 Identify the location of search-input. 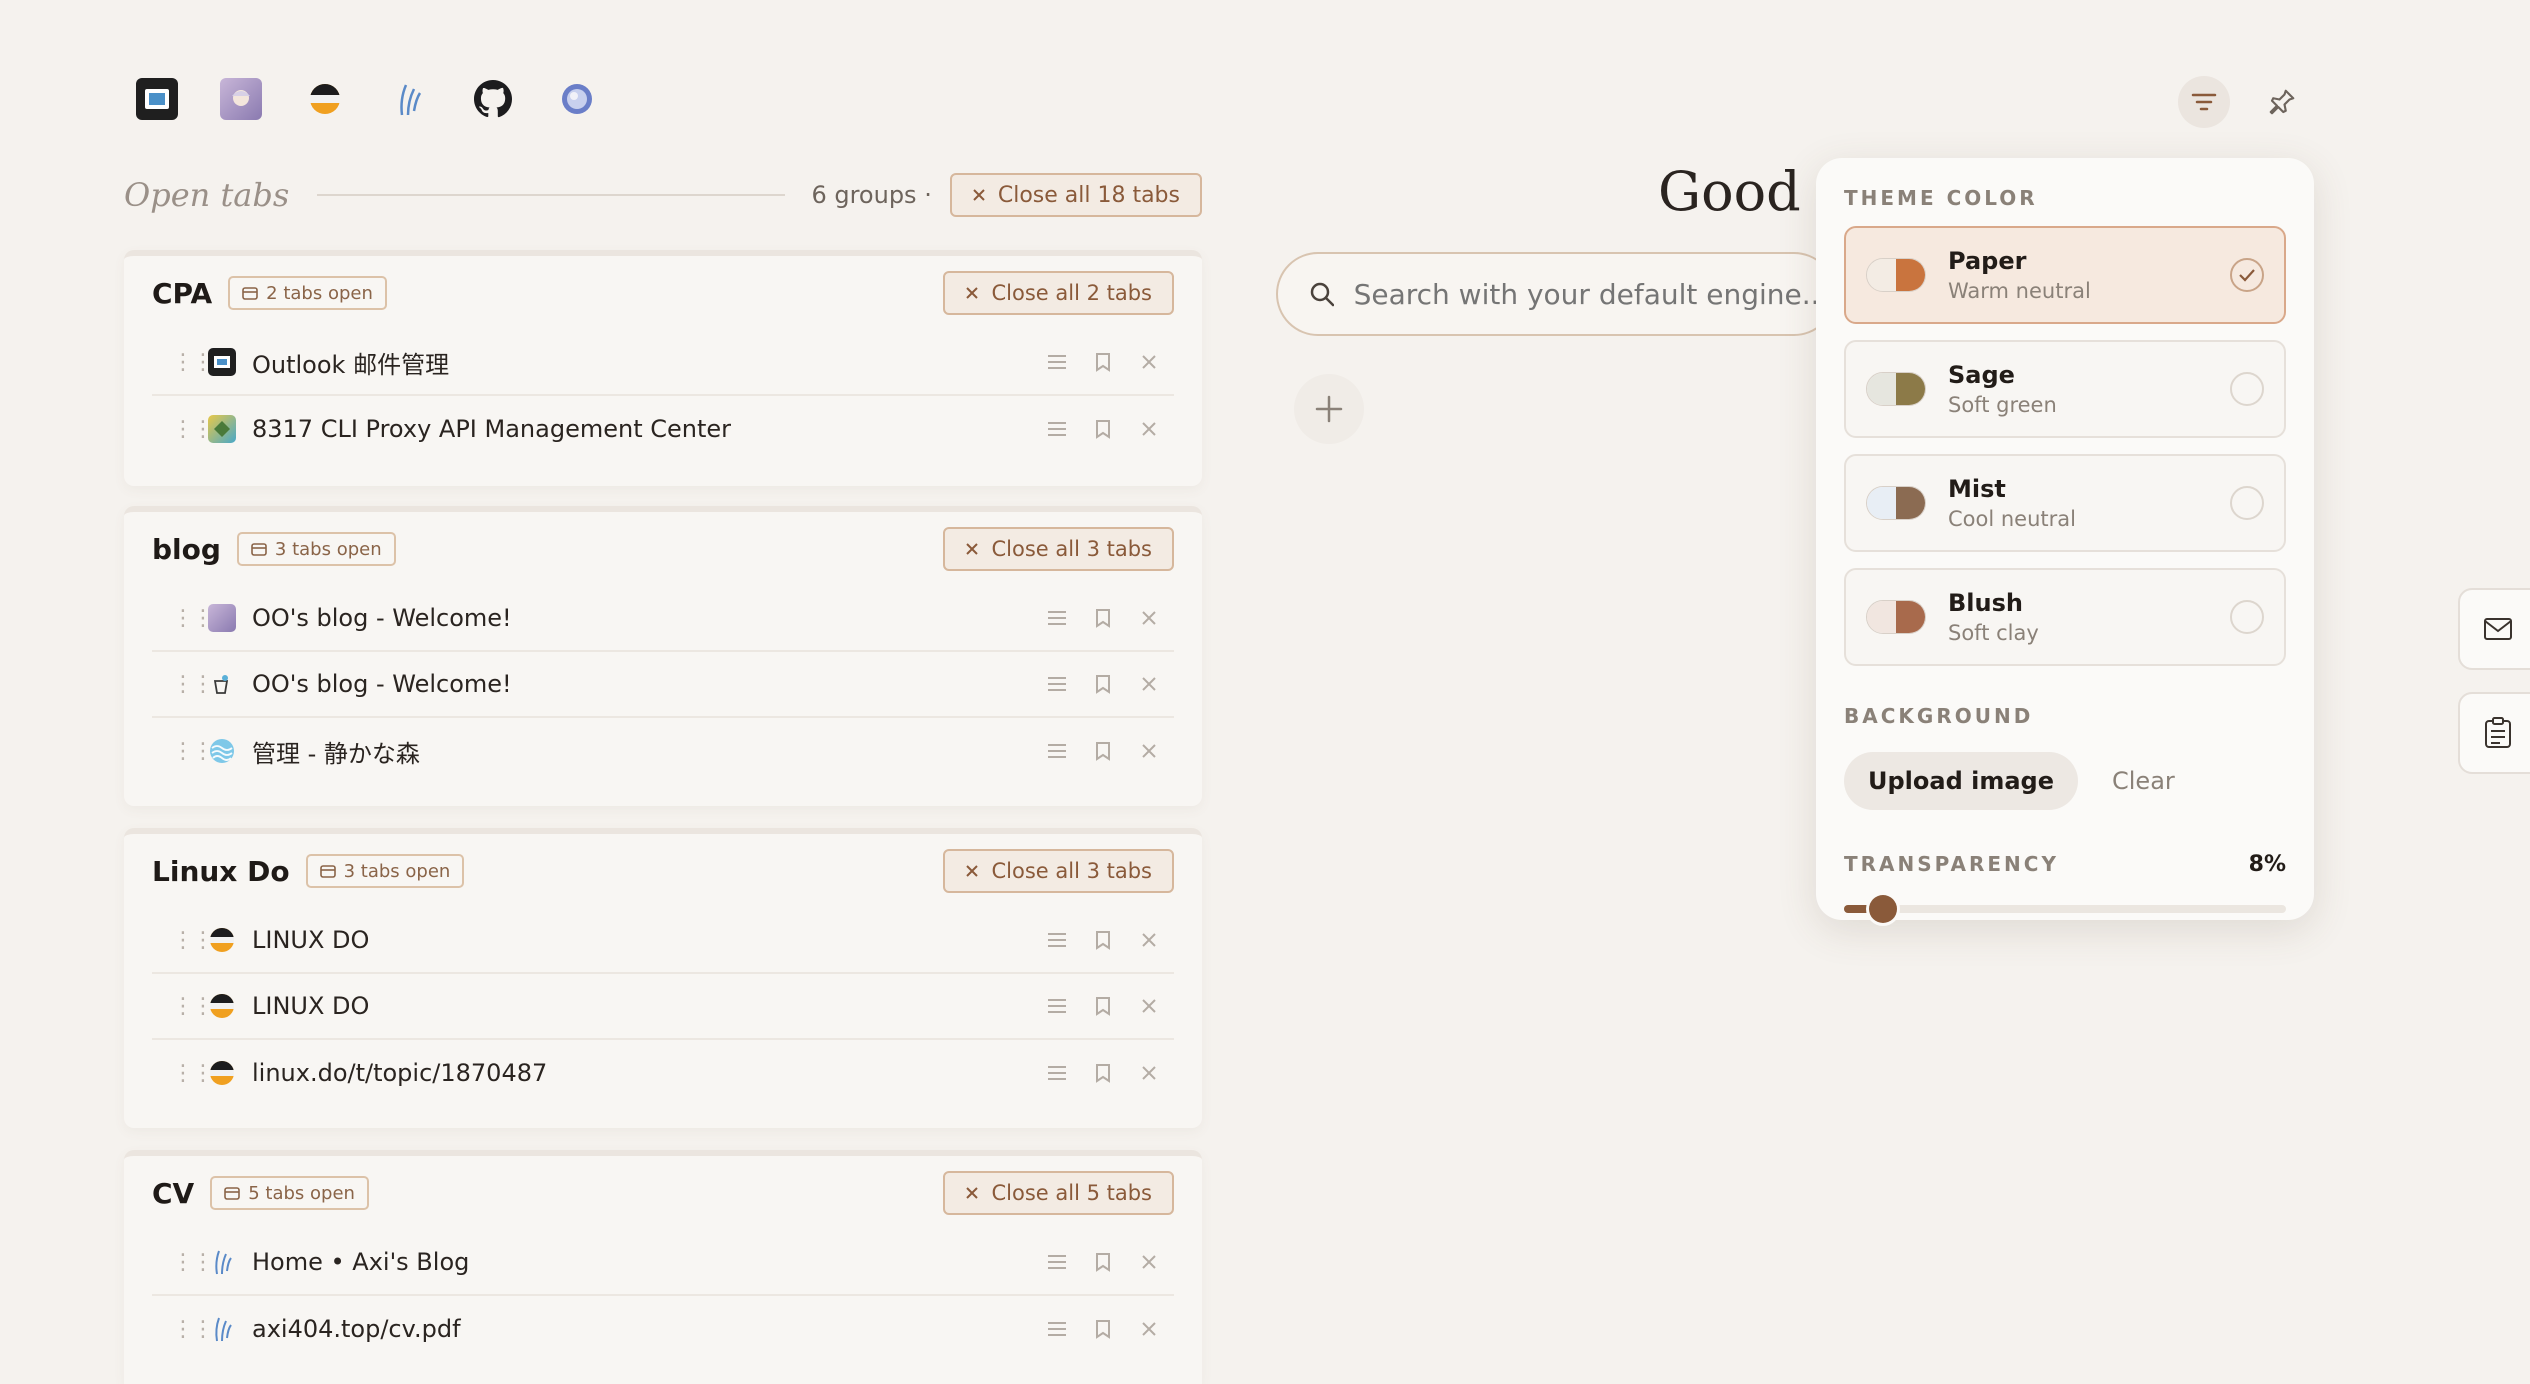
(1593, 294).